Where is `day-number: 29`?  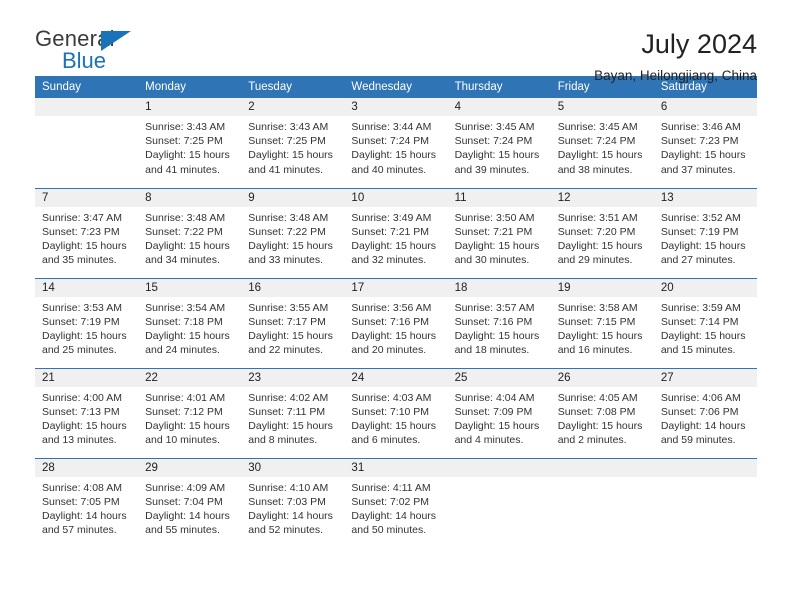 day-number: 29 is located at coordinates (190, 467).